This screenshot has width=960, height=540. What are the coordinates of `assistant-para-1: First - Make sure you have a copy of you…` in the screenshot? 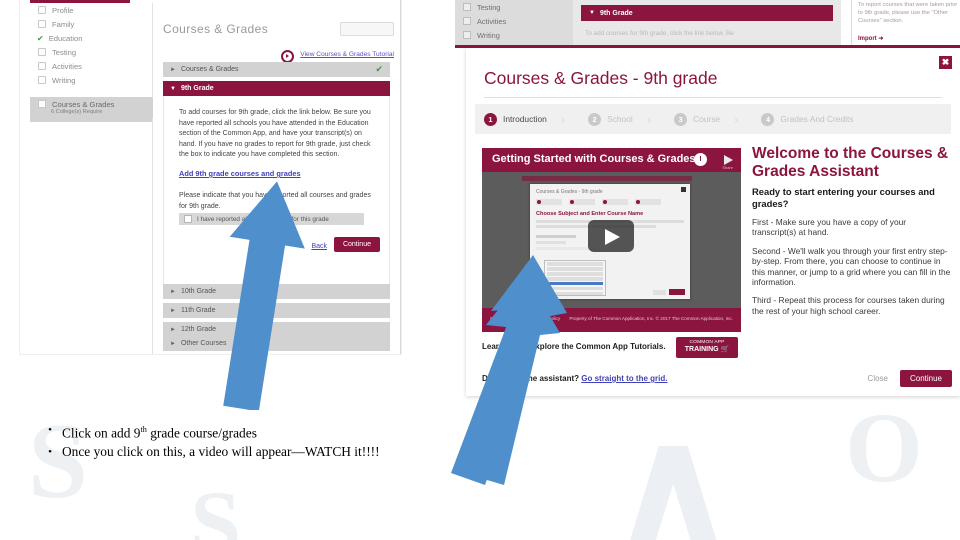 It's located at (829, 227).